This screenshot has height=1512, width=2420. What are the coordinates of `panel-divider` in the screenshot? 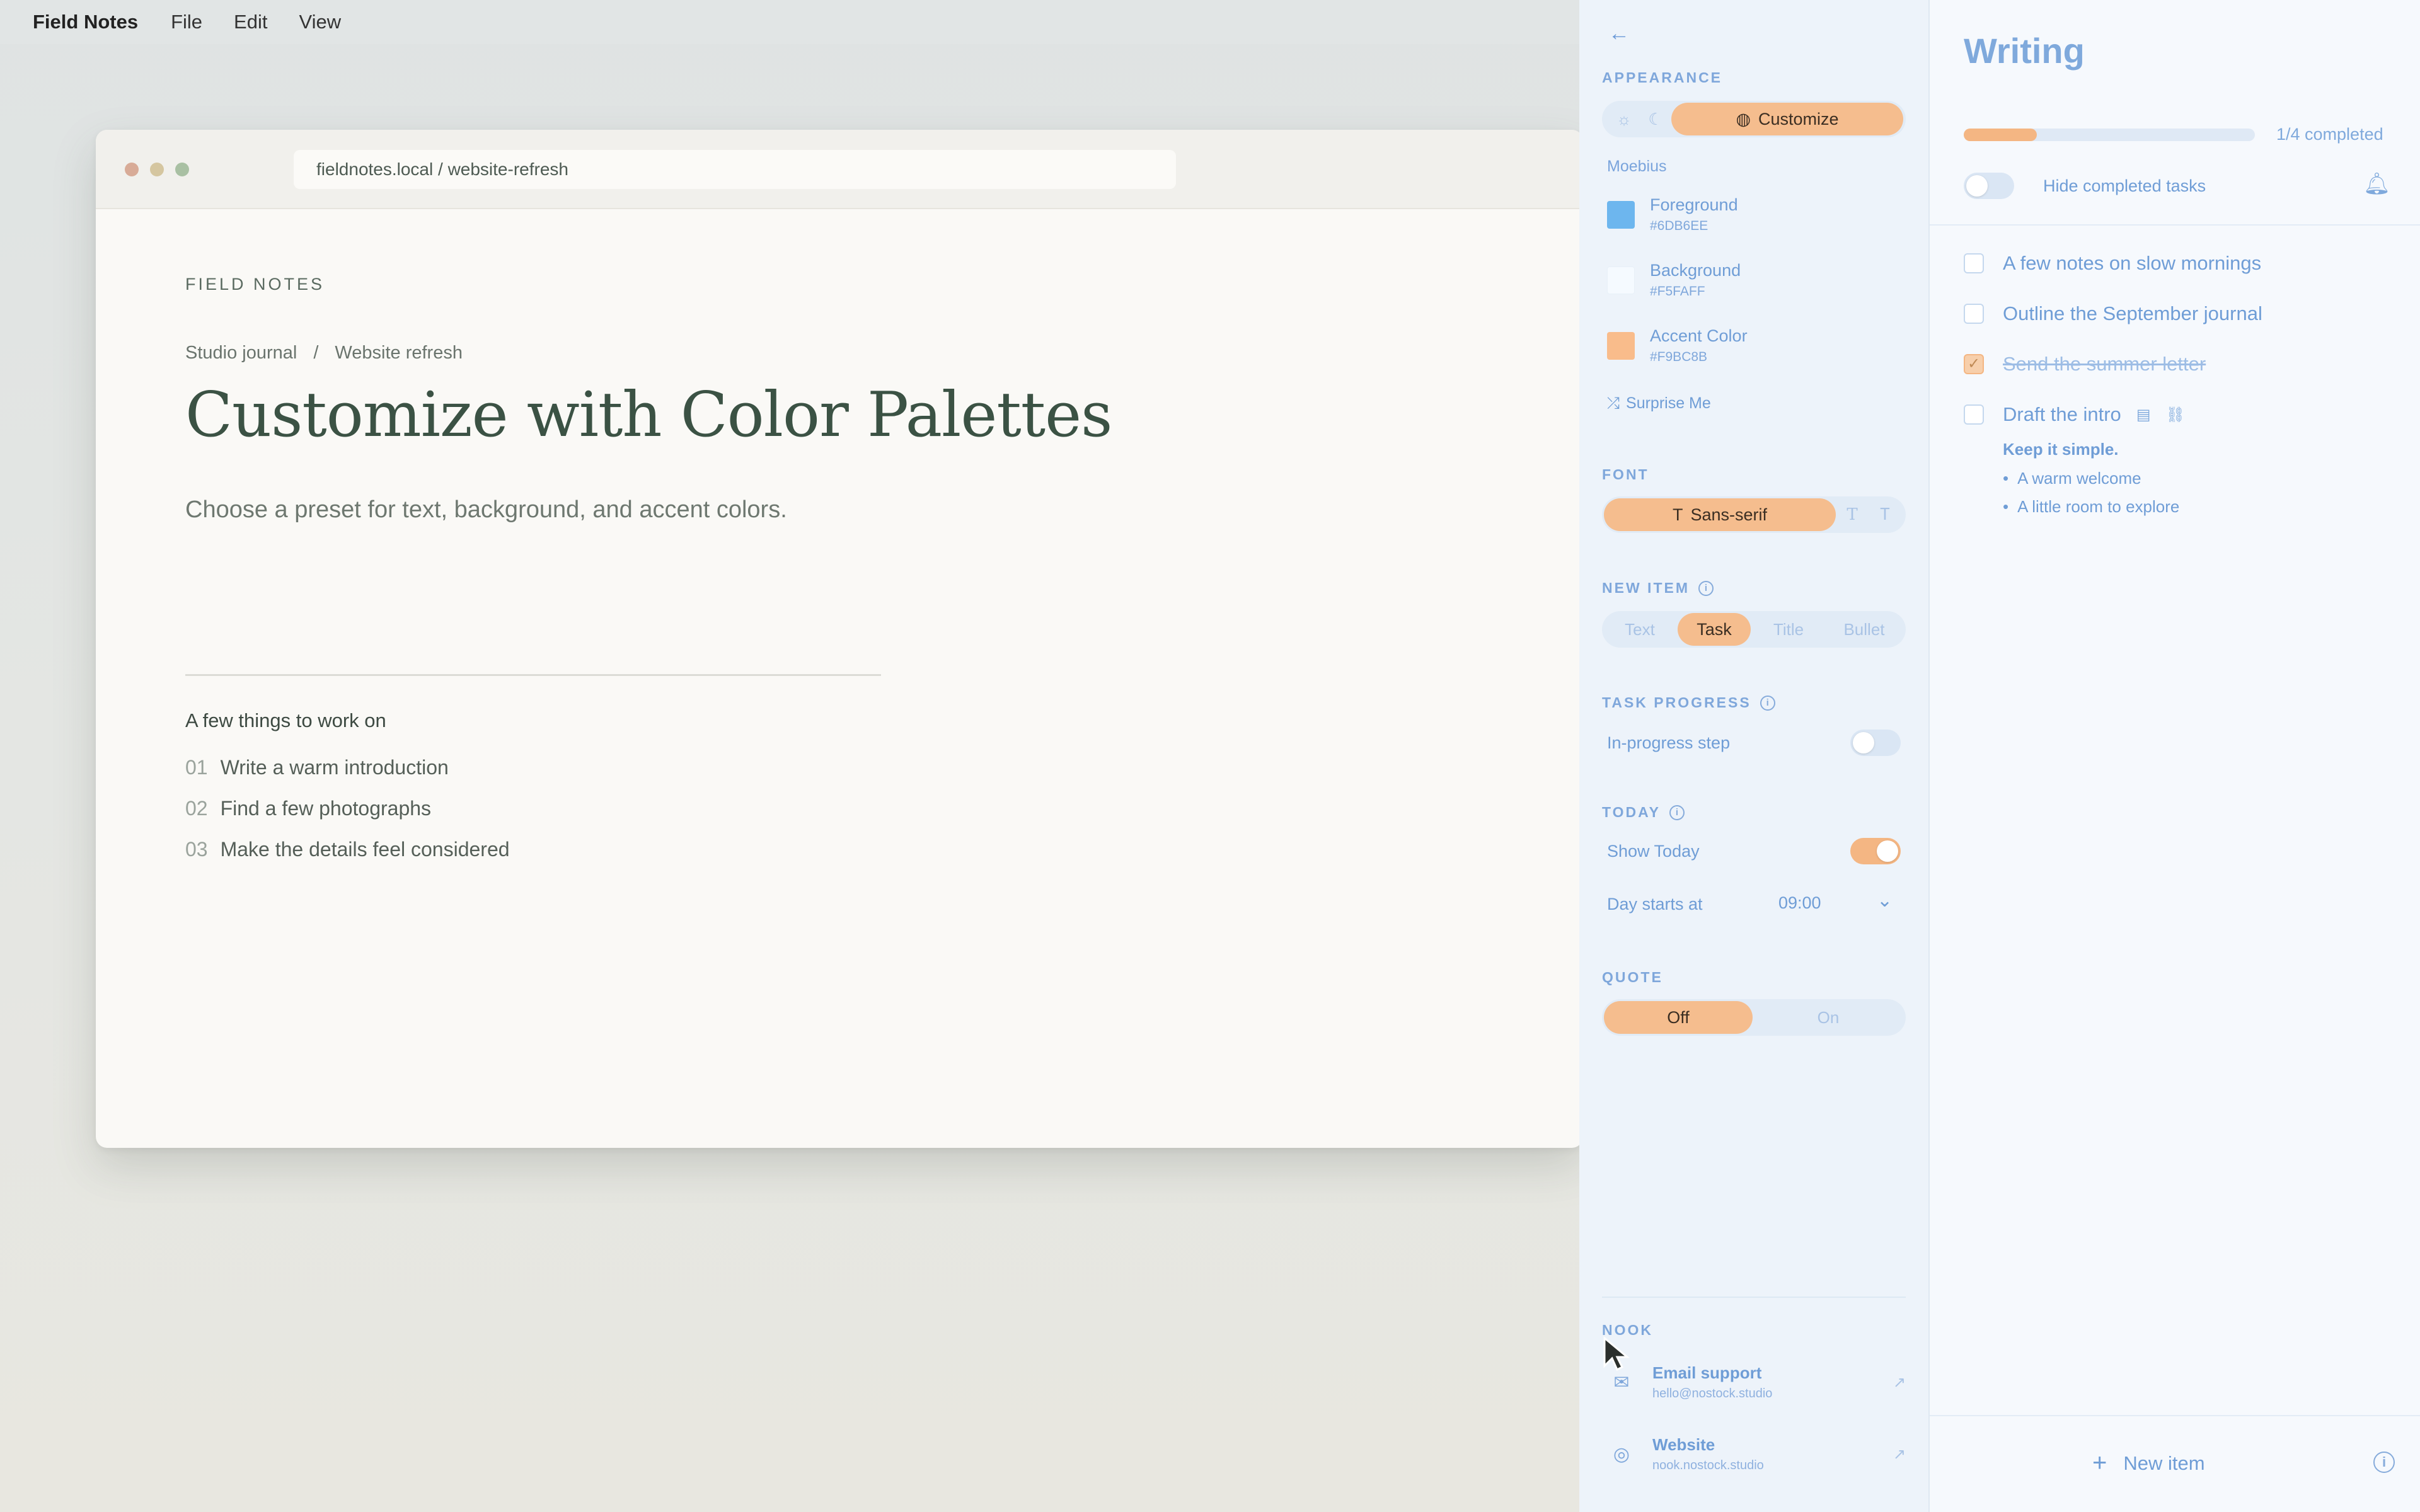 It's located at (1754, 1297).